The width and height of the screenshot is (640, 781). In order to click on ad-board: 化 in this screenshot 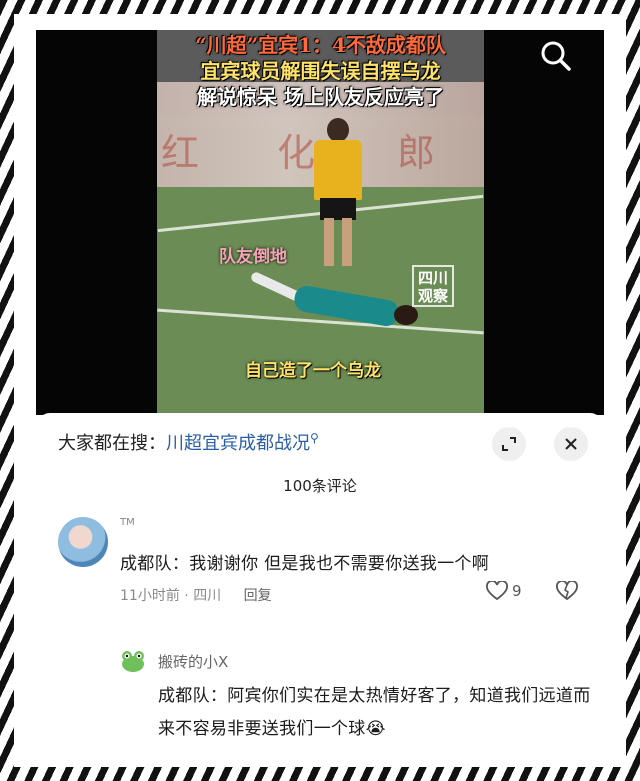, I will do `click(296, 153)`.